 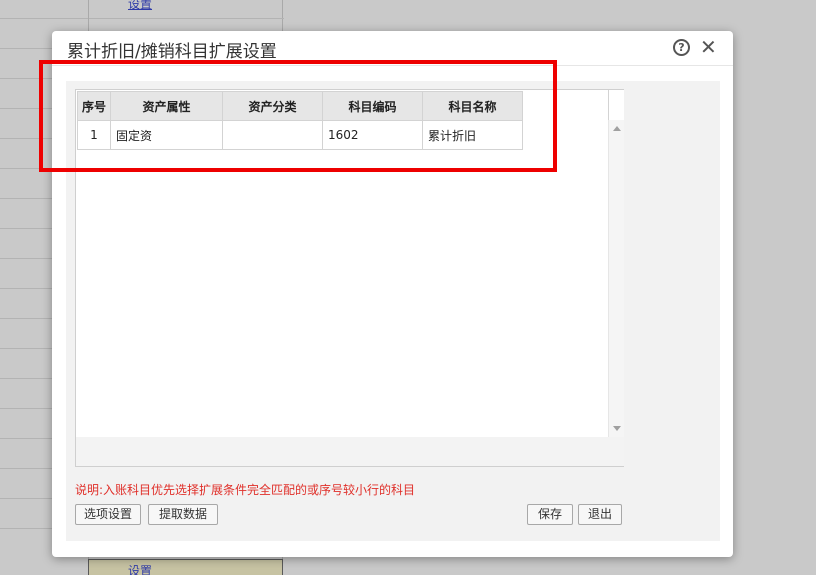 I want to click on dialog-title: 累计折旧/摊销科目扩展设置, so click(x=172, y=52).